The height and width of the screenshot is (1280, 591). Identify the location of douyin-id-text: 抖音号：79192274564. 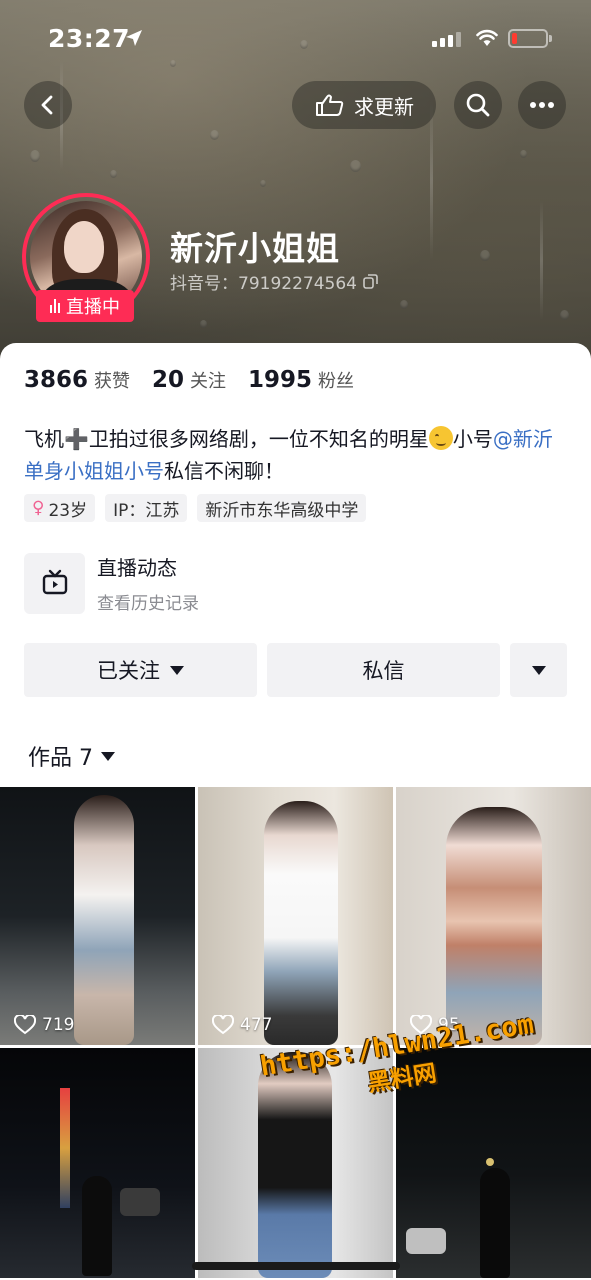
(263, 284).